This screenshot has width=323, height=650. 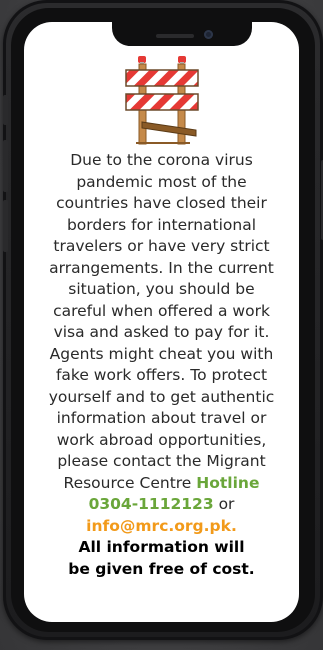 I want to click on closing-line: All information will, so click(x=161, y=547).